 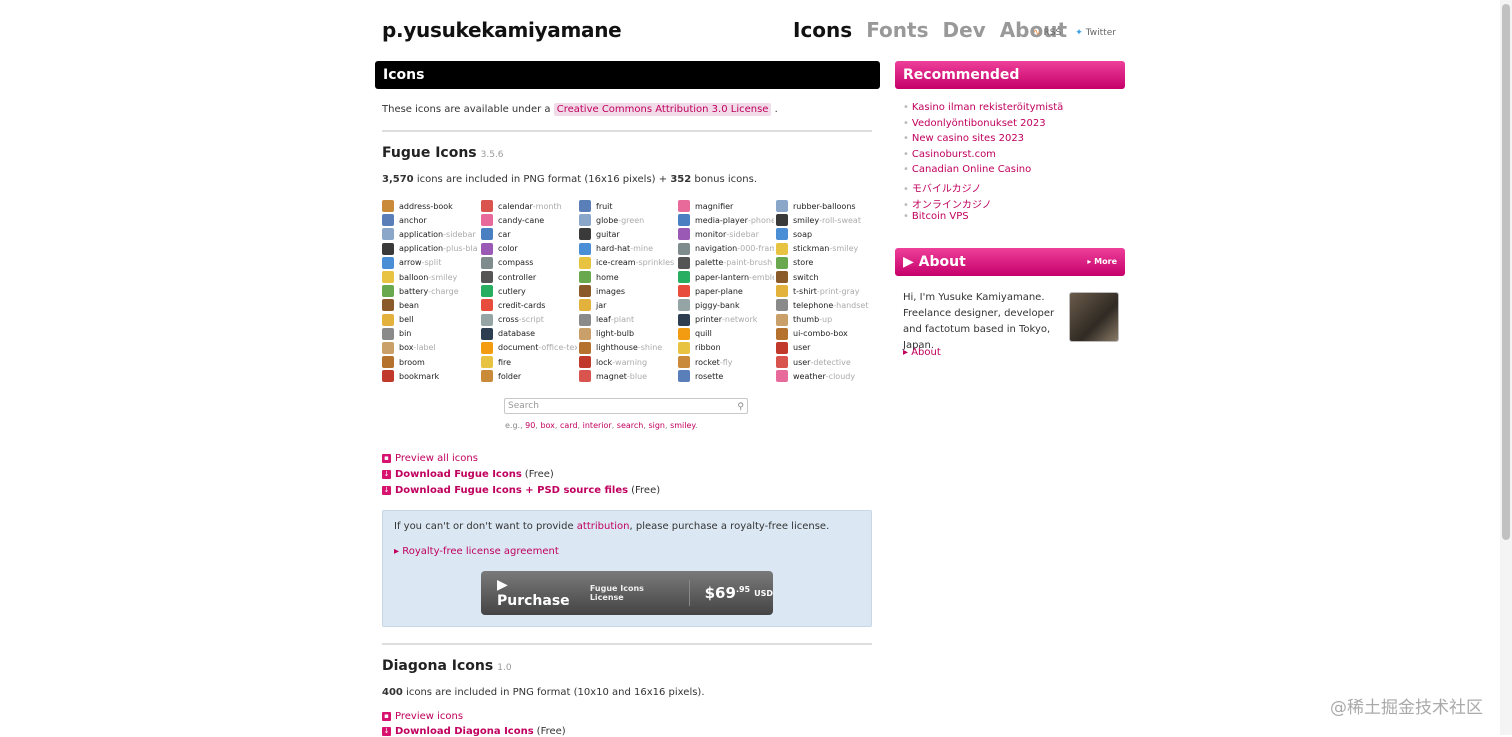 What do you see at coordinates (983, 188) in the screenshot?
I see `recommended-link: • モバイルカジノ` at bounding box center [983, 188].